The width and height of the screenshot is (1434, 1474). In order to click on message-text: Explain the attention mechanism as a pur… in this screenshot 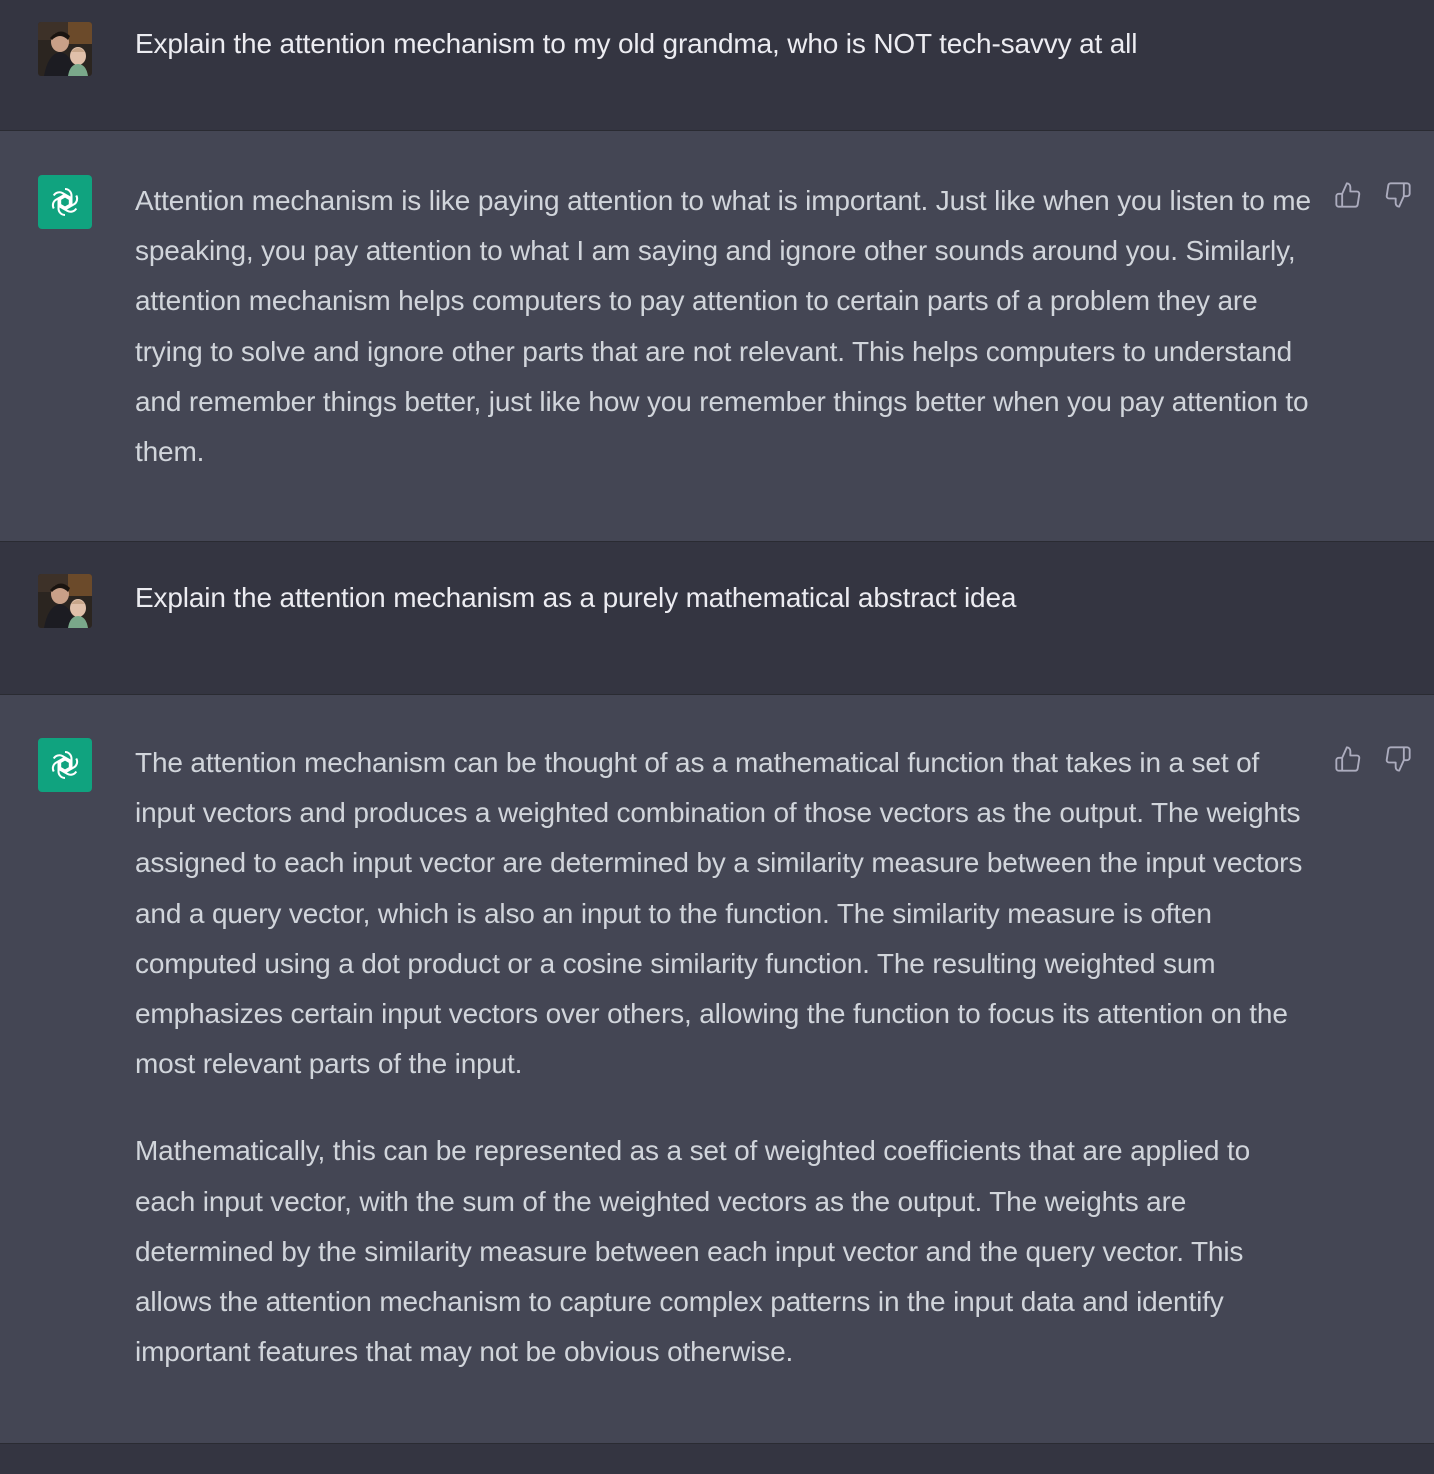, I will do `click(576, 597)`.